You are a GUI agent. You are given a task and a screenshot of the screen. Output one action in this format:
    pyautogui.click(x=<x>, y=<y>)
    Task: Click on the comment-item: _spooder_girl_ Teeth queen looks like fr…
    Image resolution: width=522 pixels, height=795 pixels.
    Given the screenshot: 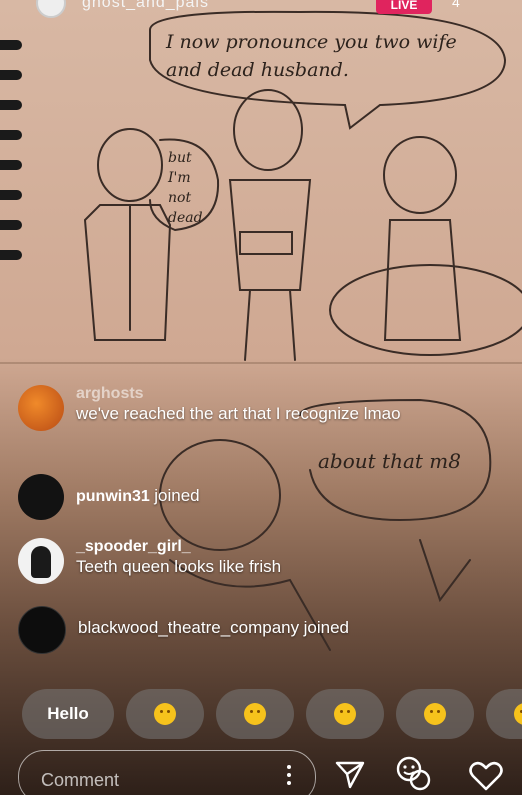 What is the action you would take?
    pyautogui.click(x=237, y=561)
    